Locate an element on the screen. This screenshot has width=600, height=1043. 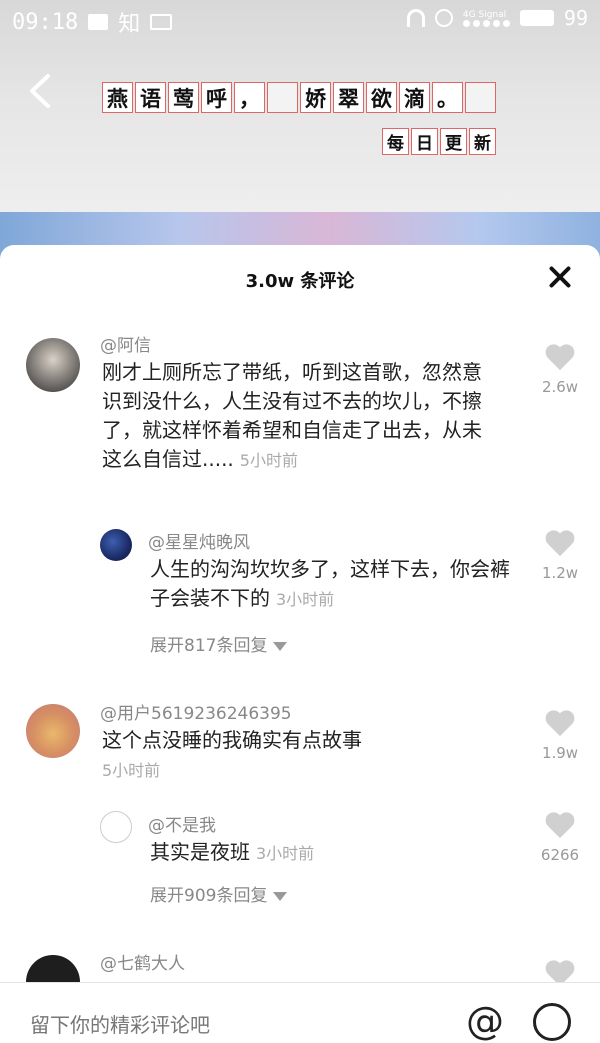
title-char: 翠 is located at coordinates (348, 97).